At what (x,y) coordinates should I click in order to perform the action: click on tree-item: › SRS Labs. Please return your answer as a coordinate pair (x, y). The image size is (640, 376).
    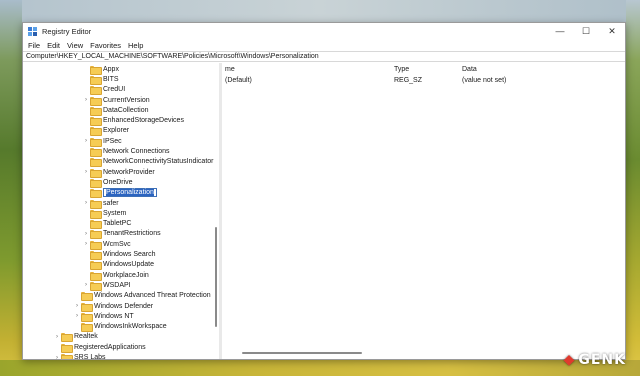
    Looking at the image, I should click on (79, 355).